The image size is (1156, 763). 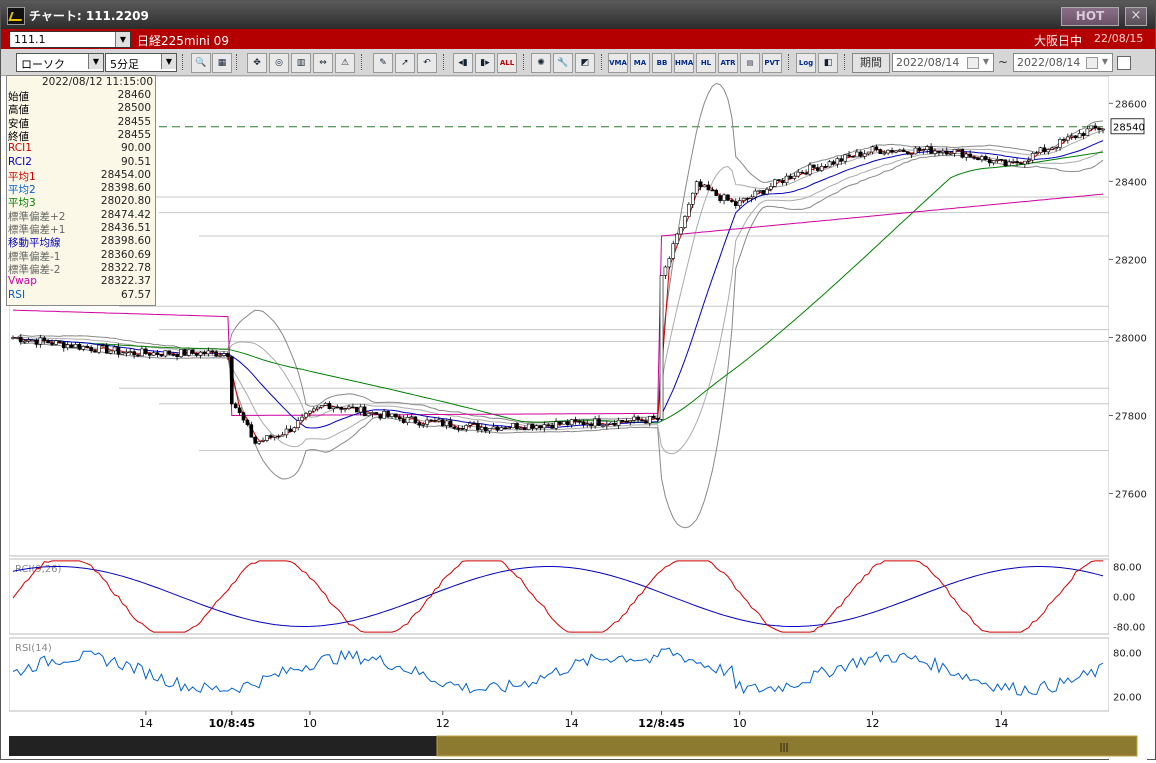 I want to click on candle-right-icon: ▮▸, so click(x=485, y=63).